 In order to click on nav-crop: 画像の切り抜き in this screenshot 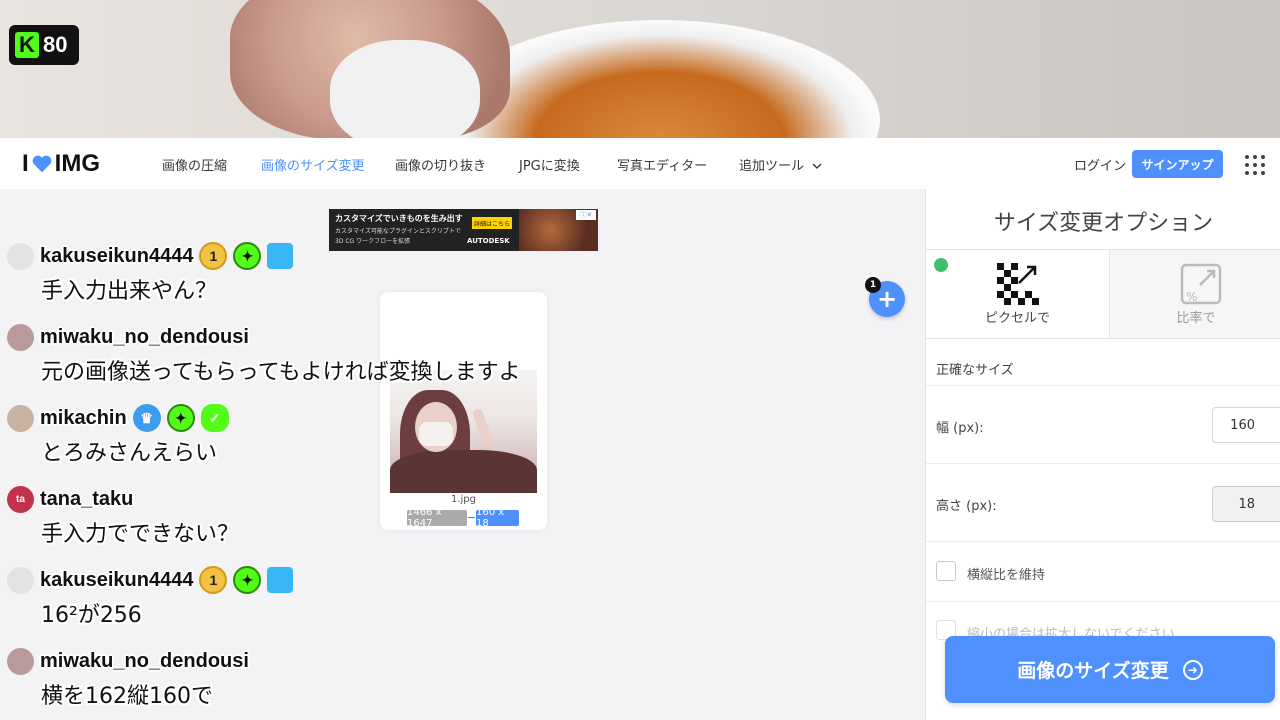, I will do `click(440, 164)`.